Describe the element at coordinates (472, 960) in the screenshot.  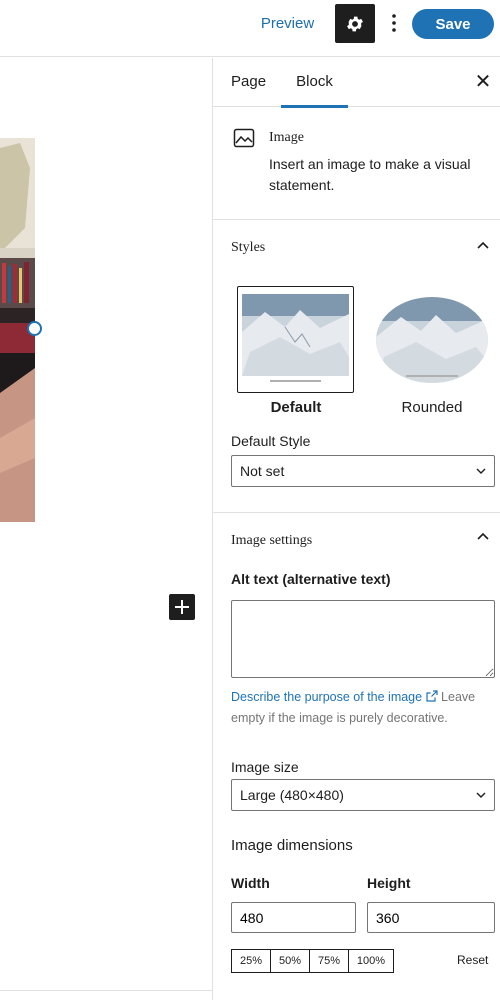
I see `reset-button: Reset` at that location.